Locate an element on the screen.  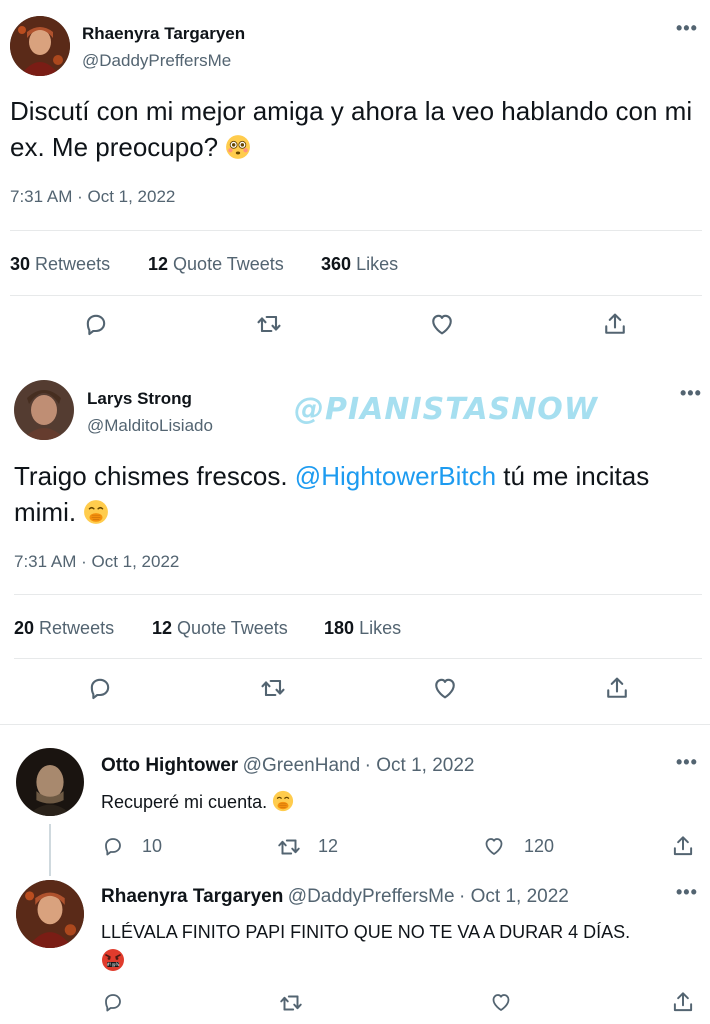
likes-stat: 180 Likes is located at coordinates (362, 628).